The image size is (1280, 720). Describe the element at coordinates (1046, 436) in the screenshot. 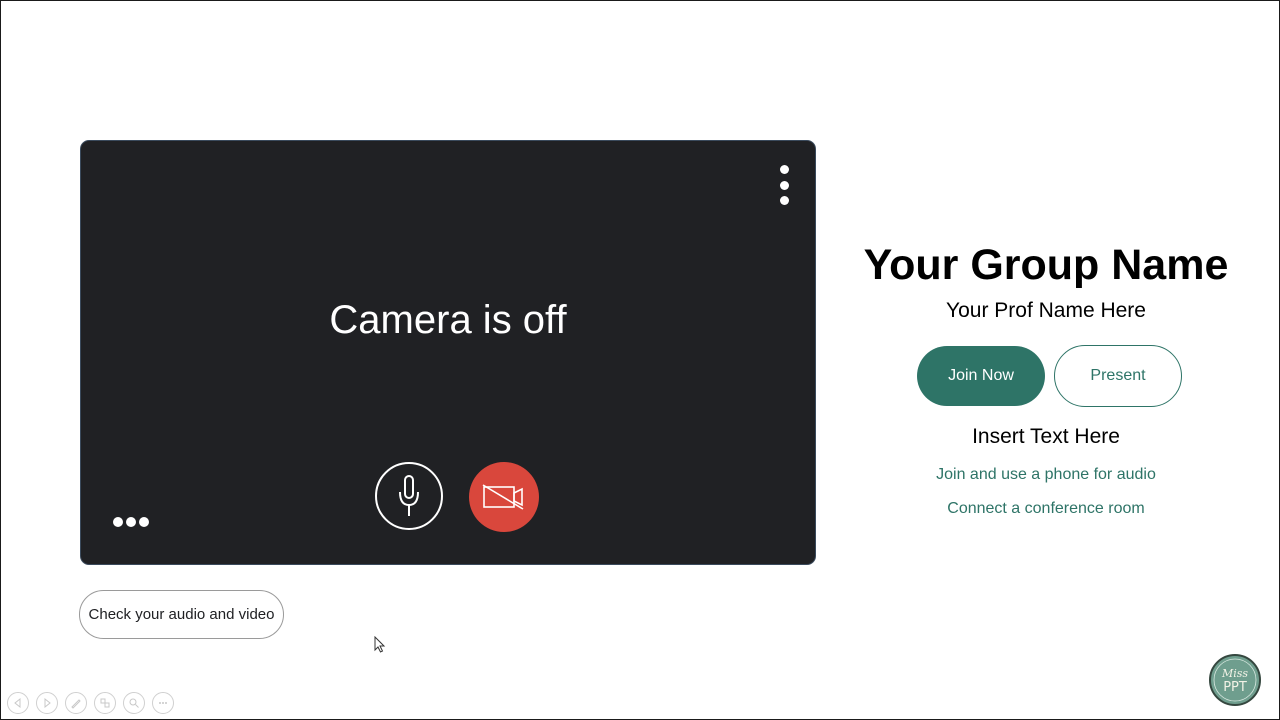

I see `insert-text-label: Insert Text Here` at that location.